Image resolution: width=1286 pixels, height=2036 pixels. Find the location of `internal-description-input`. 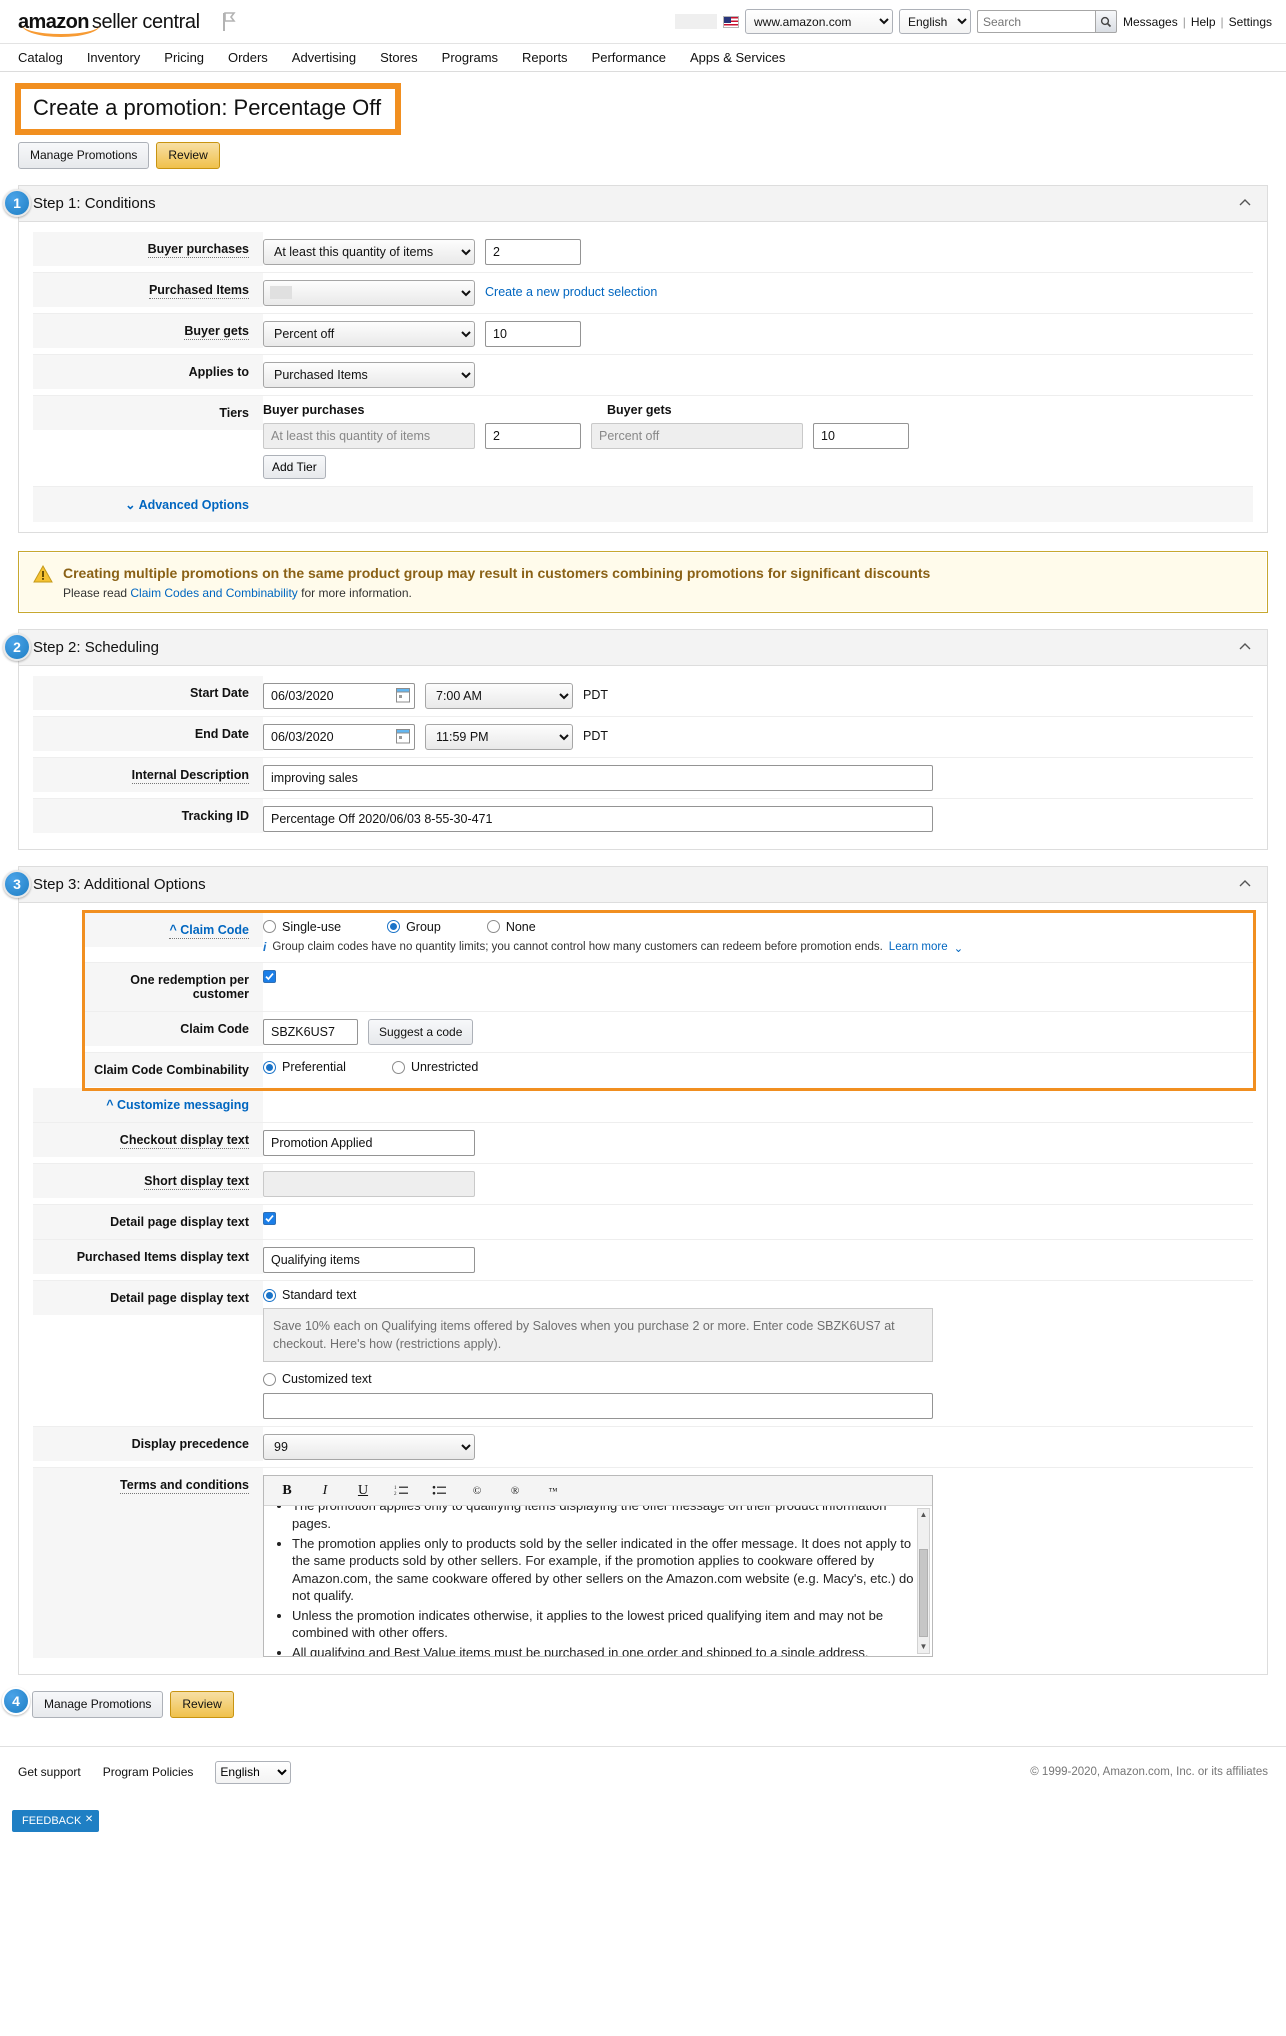

internal-description-input is located at coordinates (598, 777).